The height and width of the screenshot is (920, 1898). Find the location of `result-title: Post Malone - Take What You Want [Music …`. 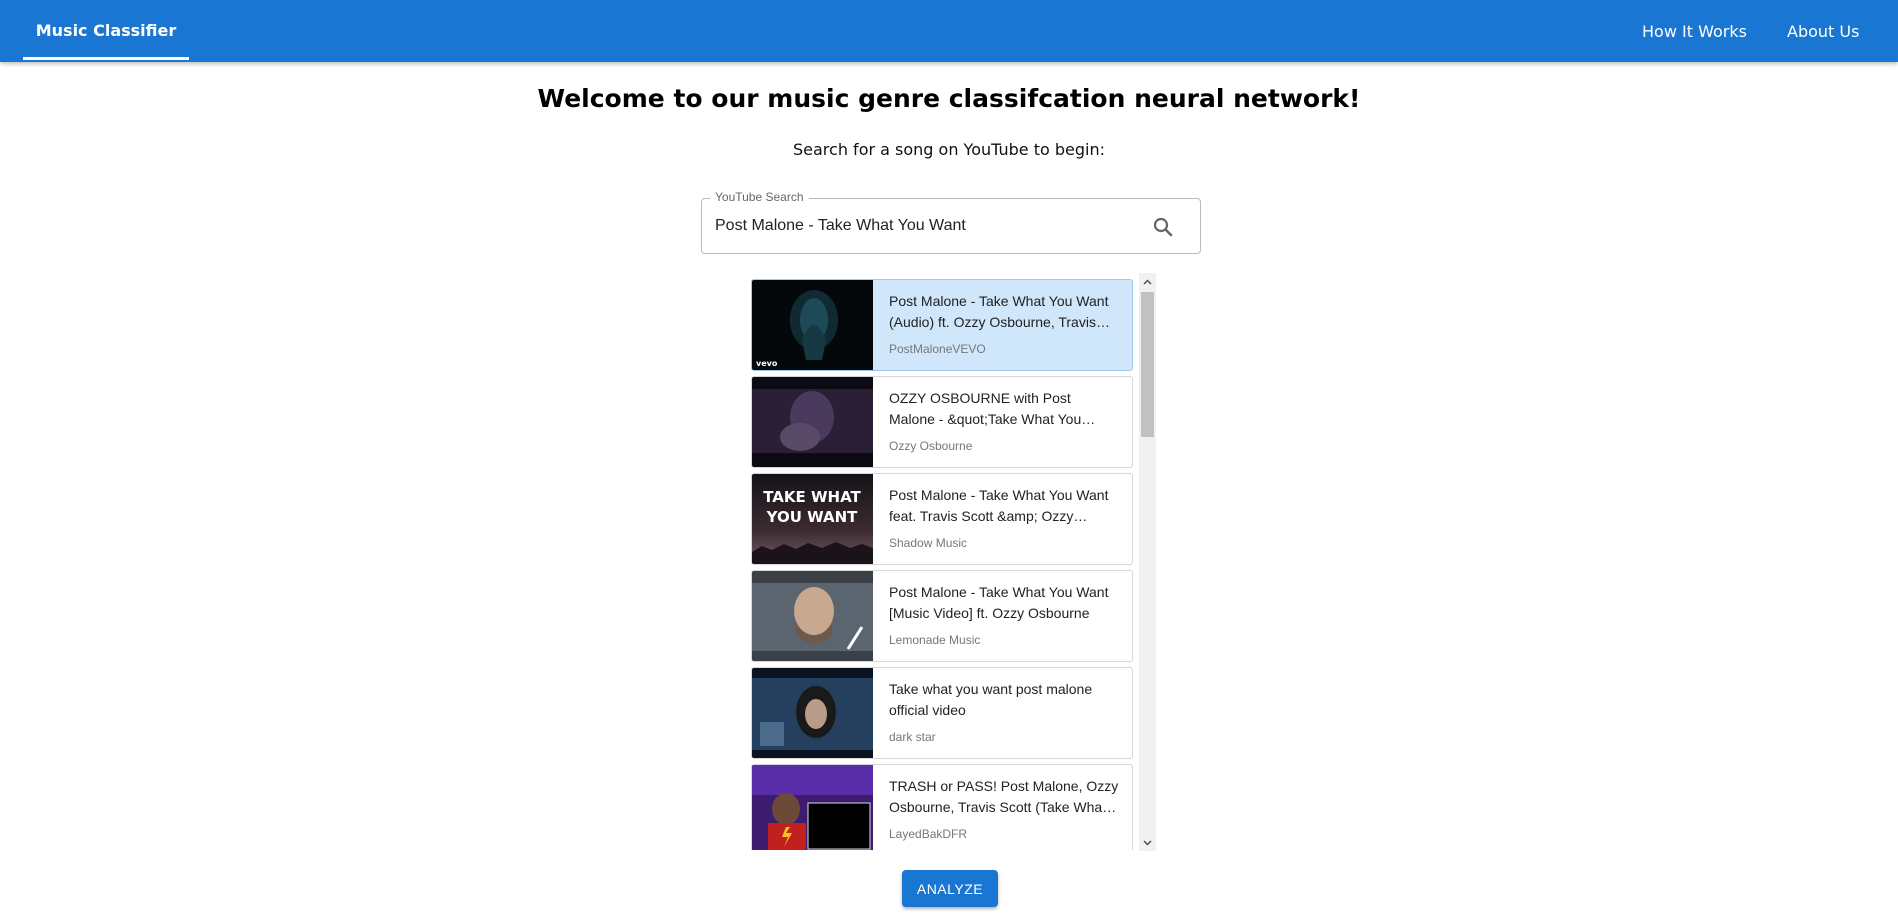

result-title: Post Malone - Take What You Want [Music … is located at coordinates (999, 602).